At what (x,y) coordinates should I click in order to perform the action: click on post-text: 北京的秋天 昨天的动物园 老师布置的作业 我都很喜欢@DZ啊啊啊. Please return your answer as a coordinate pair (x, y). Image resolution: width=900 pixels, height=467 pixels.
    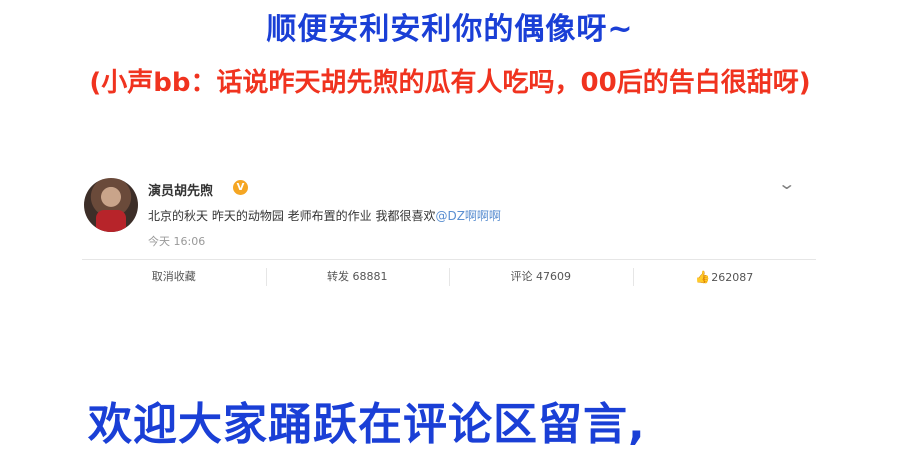
    Looking at the image, I should click on (324, 215).